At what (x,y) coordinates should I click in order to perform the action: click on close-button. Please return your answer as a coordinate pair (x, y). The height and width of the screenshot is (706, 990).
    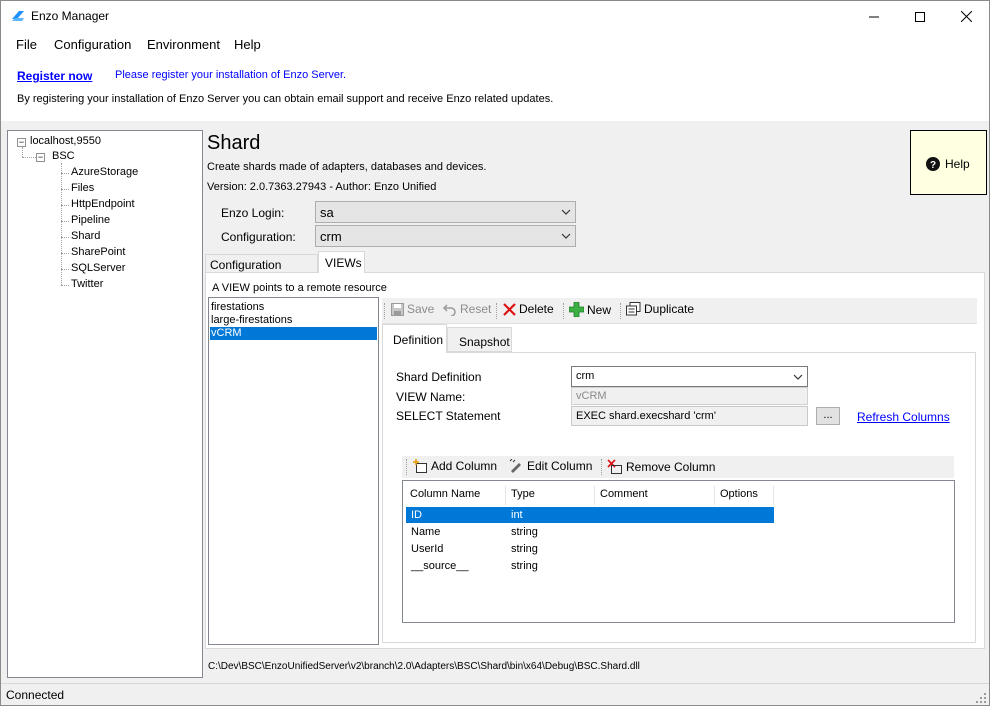
    Looking at the image, I should click on (966, 16).